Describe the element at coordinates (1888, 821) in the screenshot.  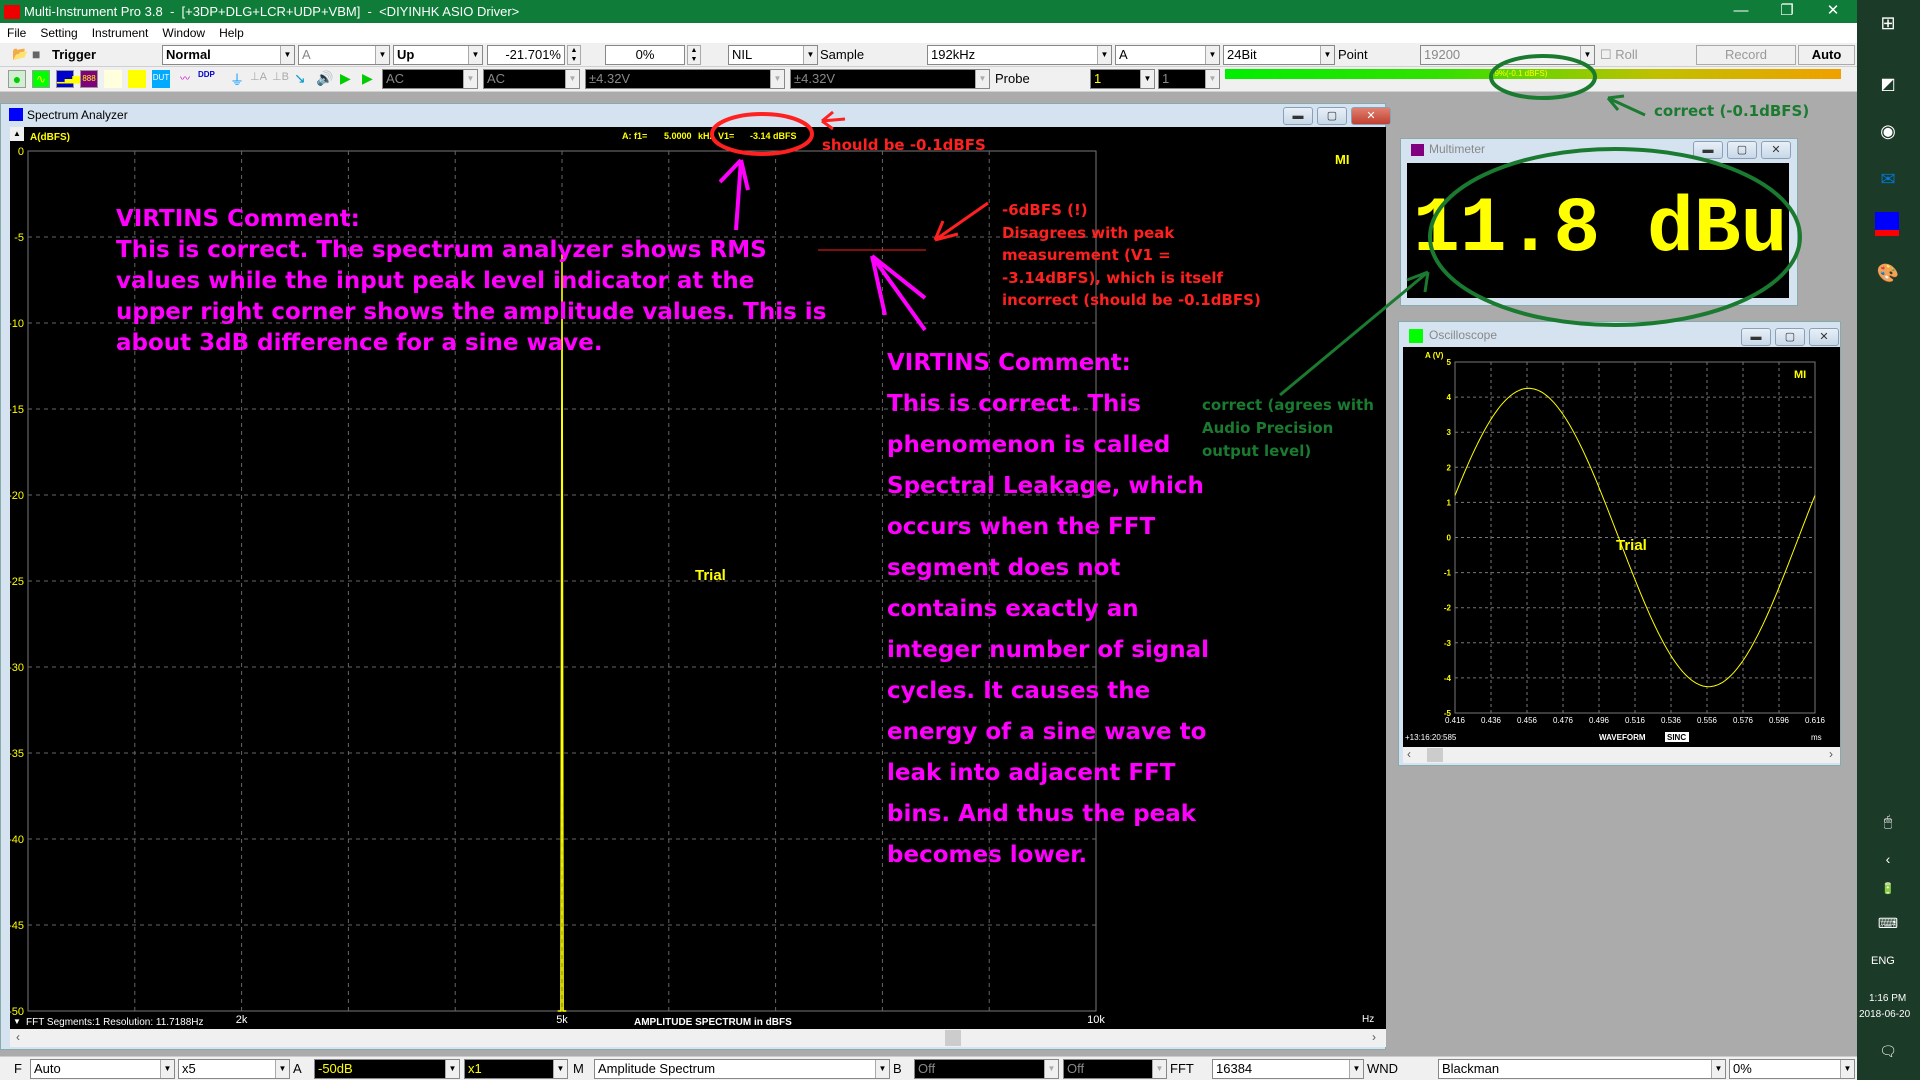
I see `mouse-icon: 🖱` at that location.